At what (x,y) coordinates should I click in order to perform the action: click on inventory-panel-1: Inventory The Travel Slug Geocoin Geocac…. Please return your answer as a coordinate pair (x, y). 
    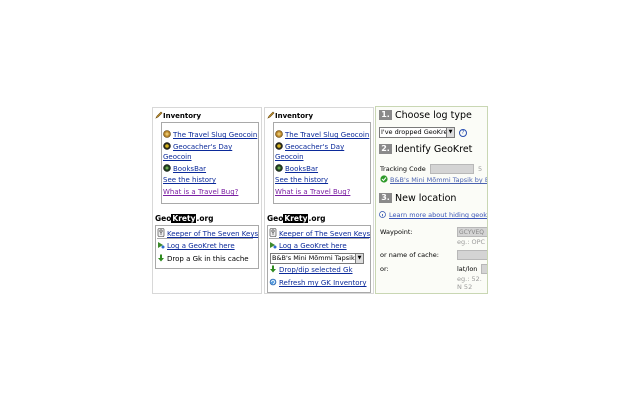
    Looking at the image, I should click on (207, 200).